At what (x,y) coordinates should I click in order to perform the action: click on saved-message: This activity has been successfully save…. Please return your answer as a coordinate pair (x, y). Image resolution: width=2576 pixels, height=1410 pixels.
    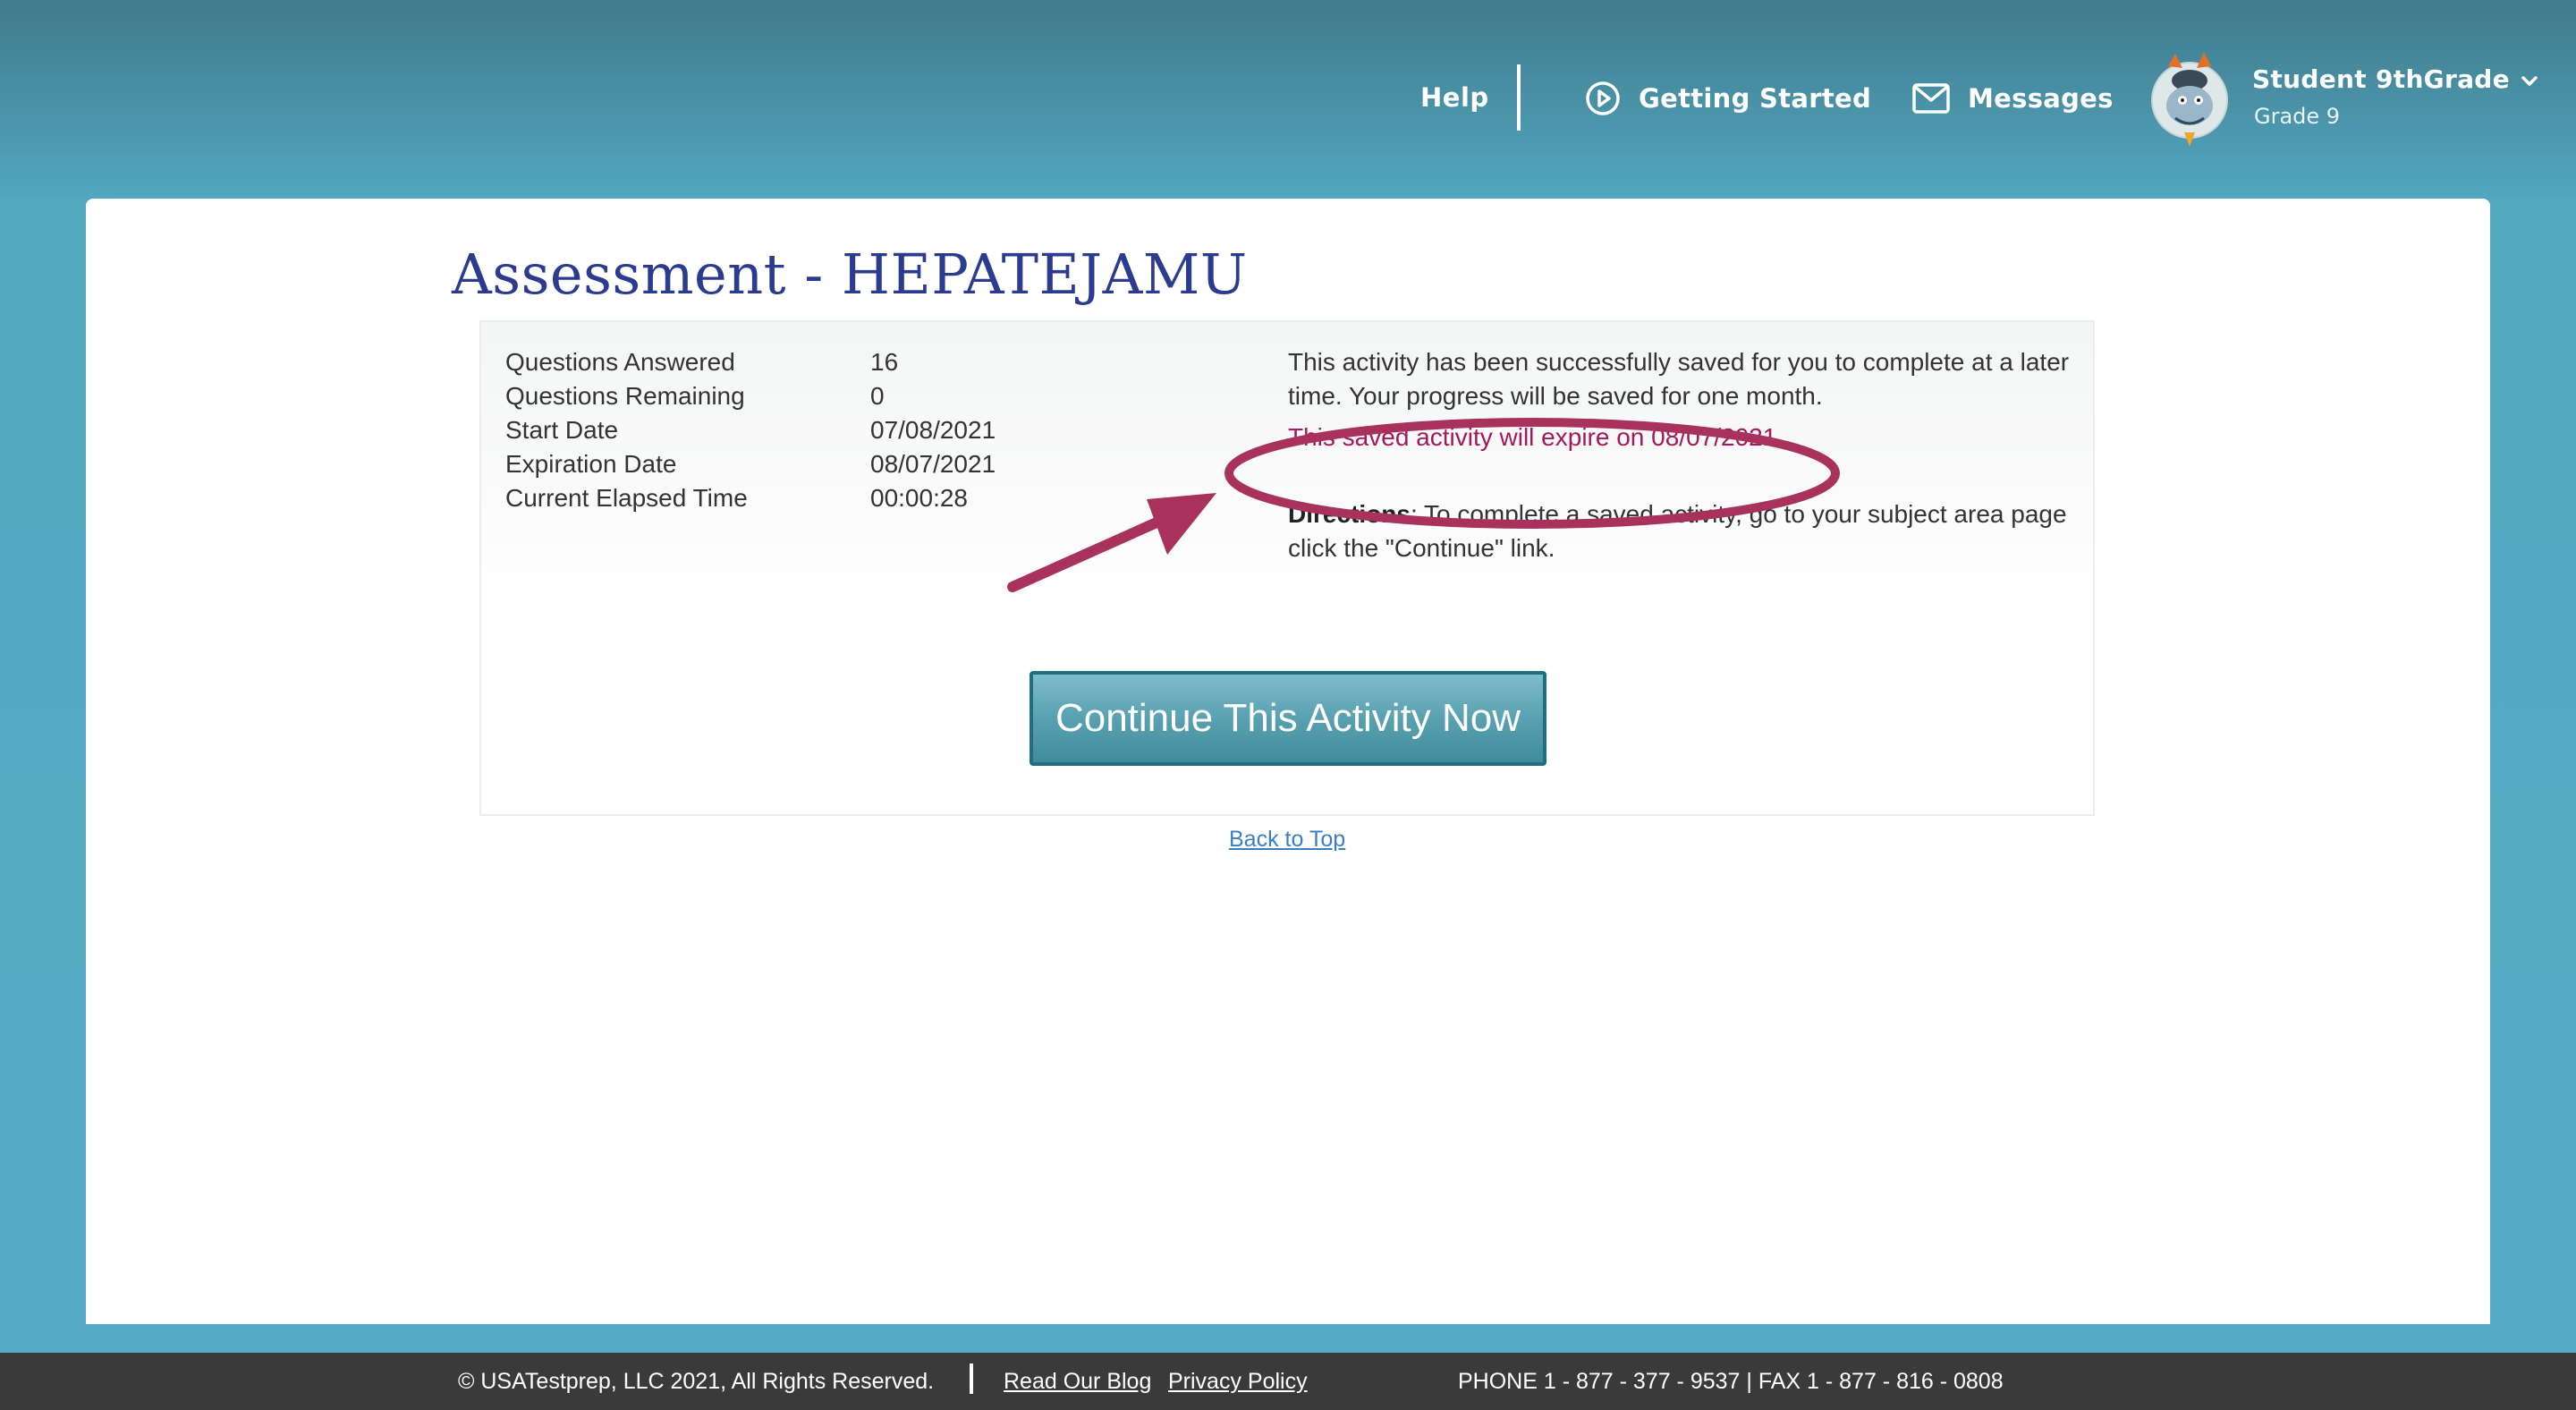
    Looking at the image, I should click on (1679, 379).